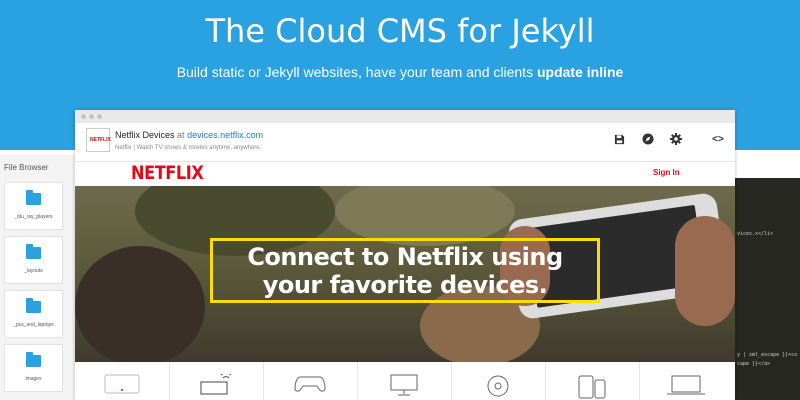 The width and height of the screenshot is (800, 400). I want to click on thumbnail-logo: NETFLIX, so click(100, 140).